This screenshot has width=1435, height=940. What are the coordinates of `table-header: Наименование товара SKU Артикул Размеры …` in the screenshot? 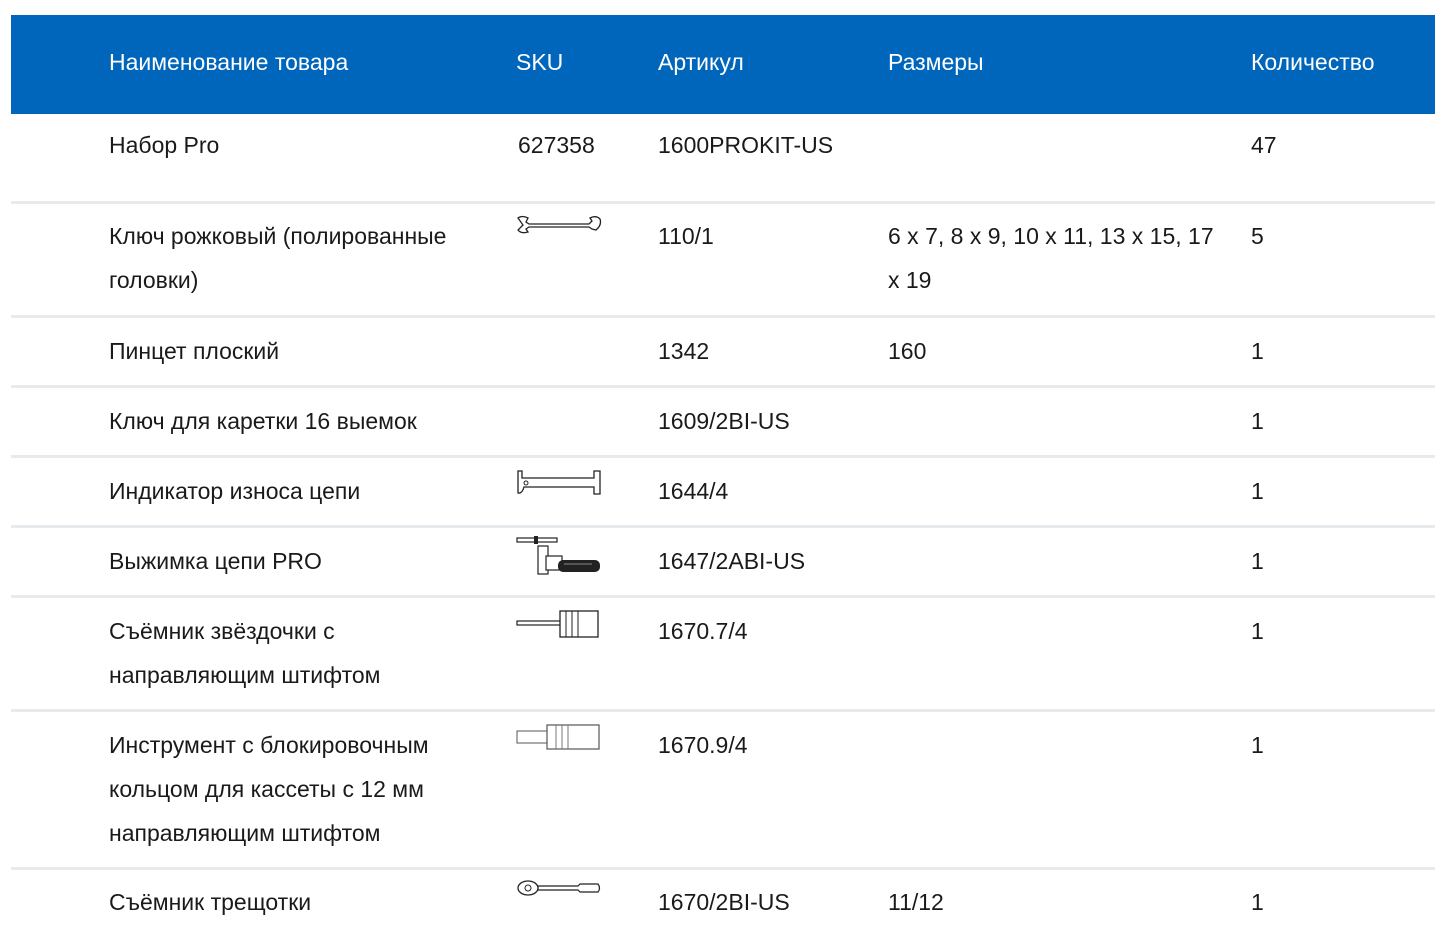 It's located at (723, 64).